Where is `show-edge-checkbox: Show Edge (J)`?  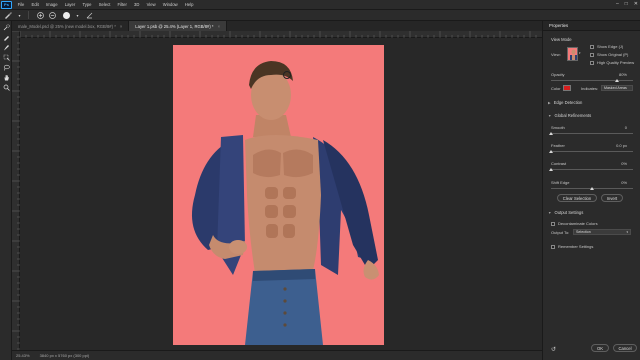 show-edge-checkbox: Show Edge (J) is located at coordinates (606, 46).